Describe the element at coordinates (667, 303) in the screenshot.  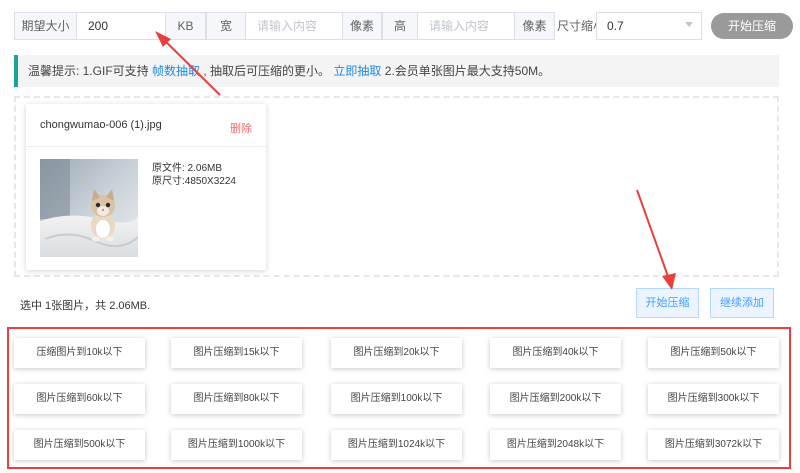
I see `start-compress-button: 开始压缩` at that location.